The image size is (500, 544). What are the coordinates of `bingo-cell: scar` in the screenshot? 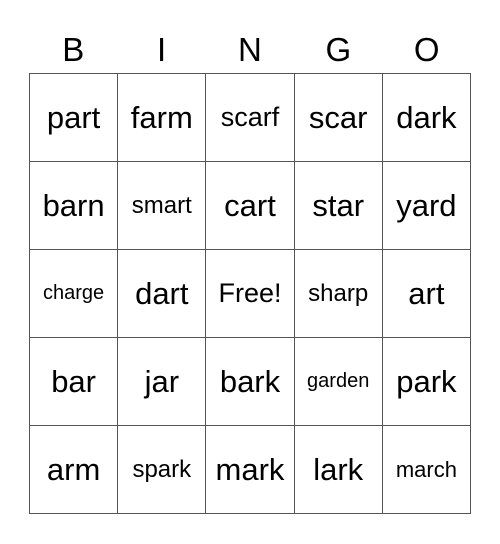 It's located at (338, 118).